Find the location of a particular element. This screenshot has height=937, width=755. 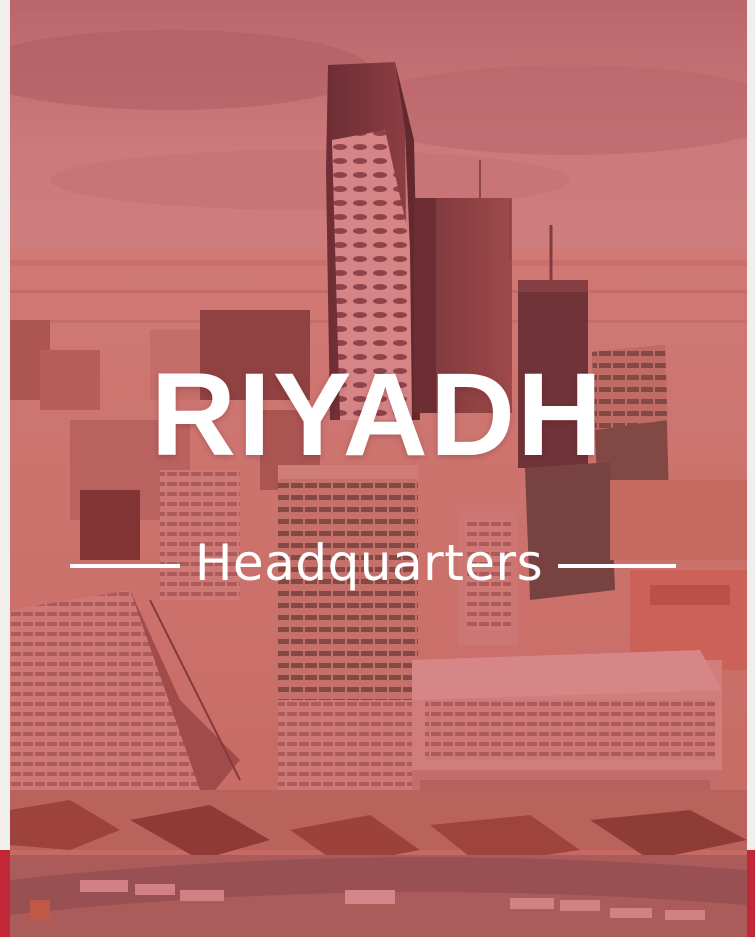

tagline-row: Headquarters is located at coordinates (377, 563).